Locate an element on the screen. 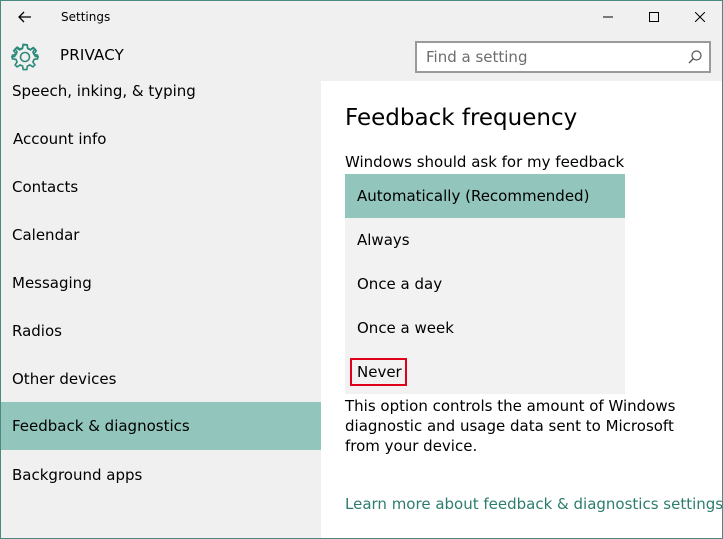 Image resolution: width=723 pixels, height=539 pixels. sidebar-item-messaging: Messaging is located at coordinates (161, 283).